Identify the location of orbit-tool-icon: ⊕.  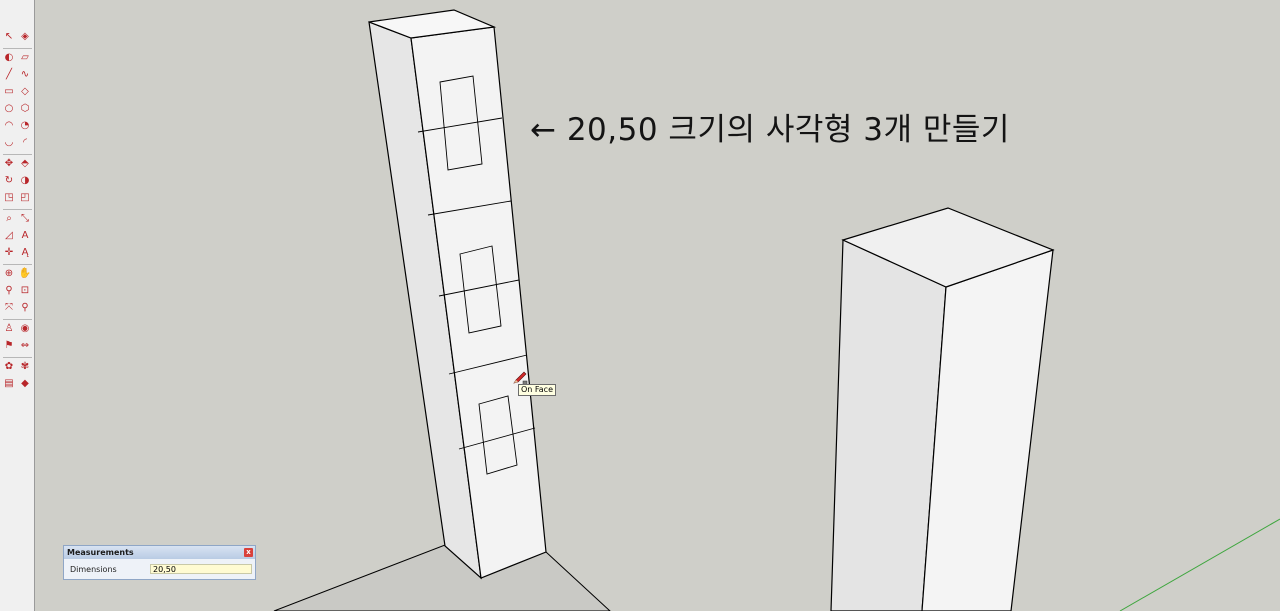
(9, 274).